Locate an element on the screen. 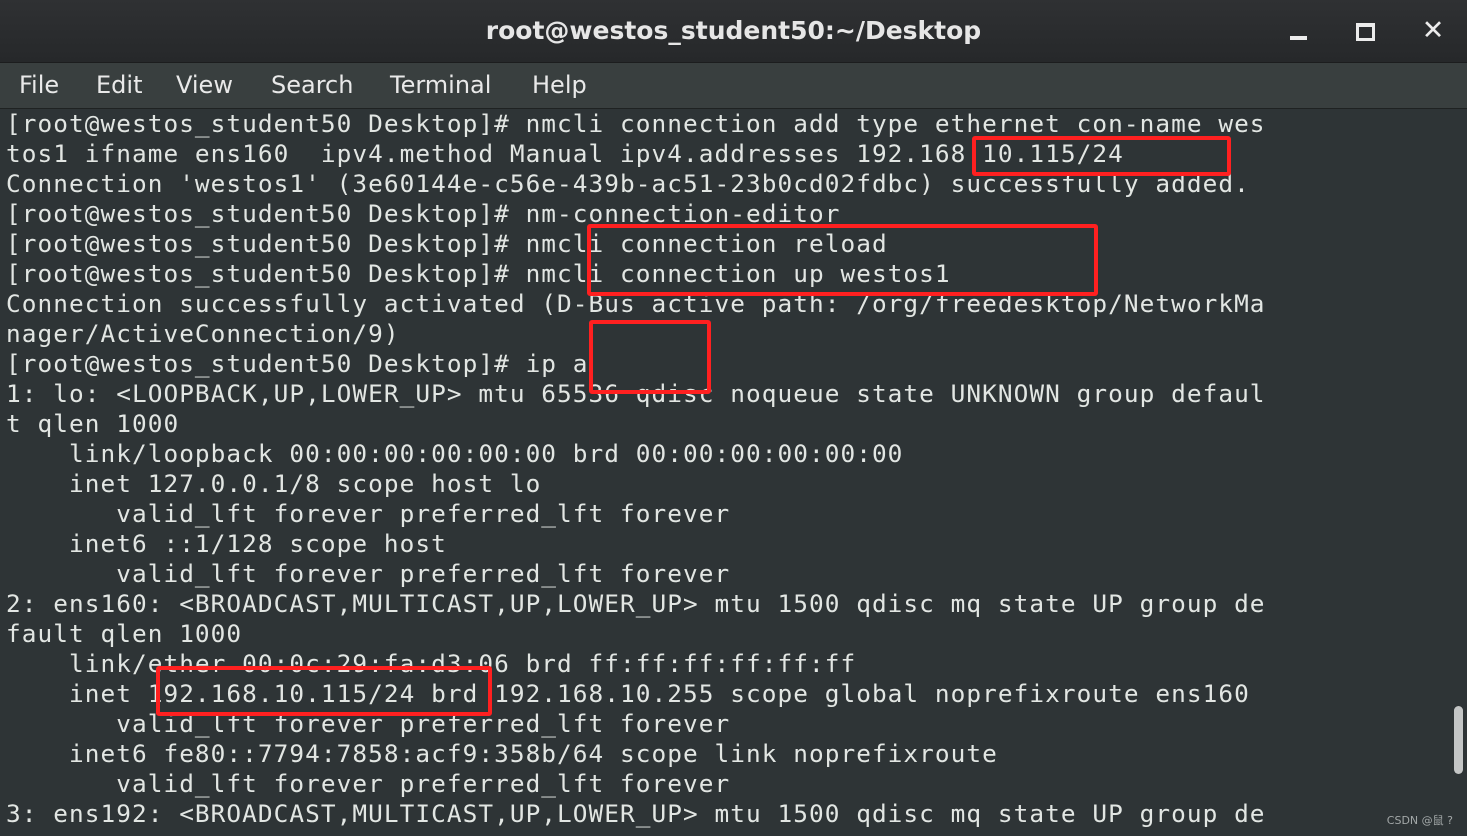 The height and width of the screenshot is (836, 1467). minimize-button is located at coordinates (1298, 31).